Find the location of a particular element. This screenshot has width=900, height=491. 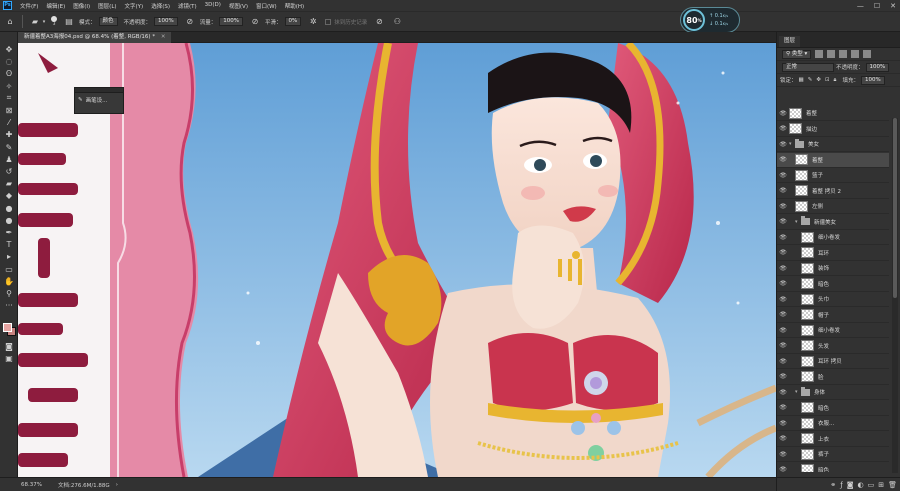

layer-group-row: 👁︎ ▾ 身体 is located at coordinates (833, 392).